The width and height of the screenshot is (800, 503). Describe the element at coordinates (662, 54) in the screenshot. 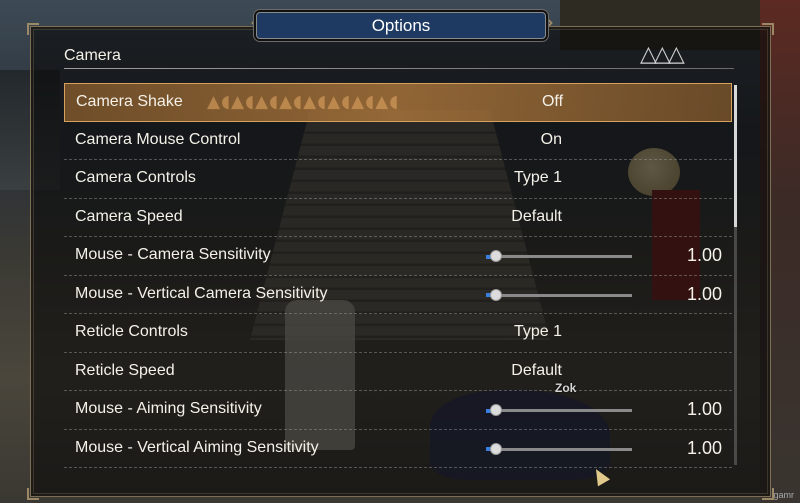

I see `triangle-ornament-icon: △△△` at that location.